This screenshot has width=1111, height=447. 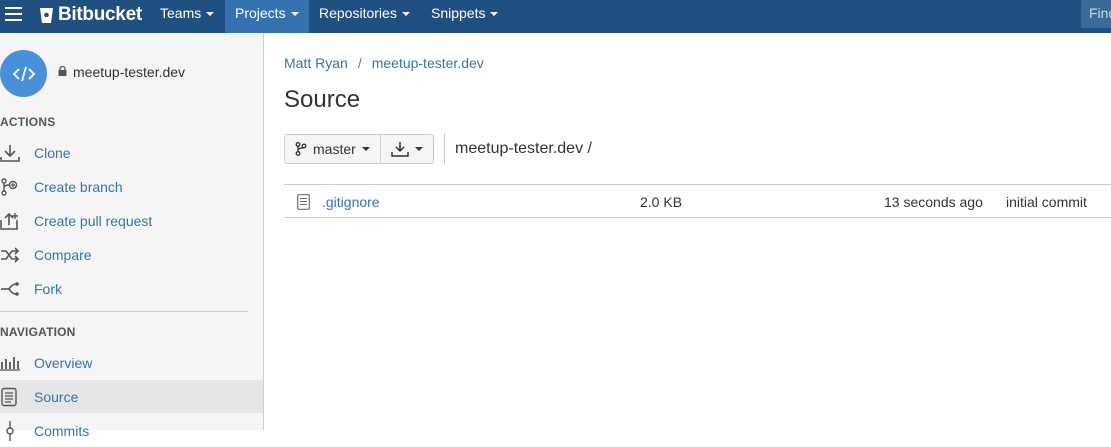 I want to click on repo-avatar, so click(x=23, y=73).